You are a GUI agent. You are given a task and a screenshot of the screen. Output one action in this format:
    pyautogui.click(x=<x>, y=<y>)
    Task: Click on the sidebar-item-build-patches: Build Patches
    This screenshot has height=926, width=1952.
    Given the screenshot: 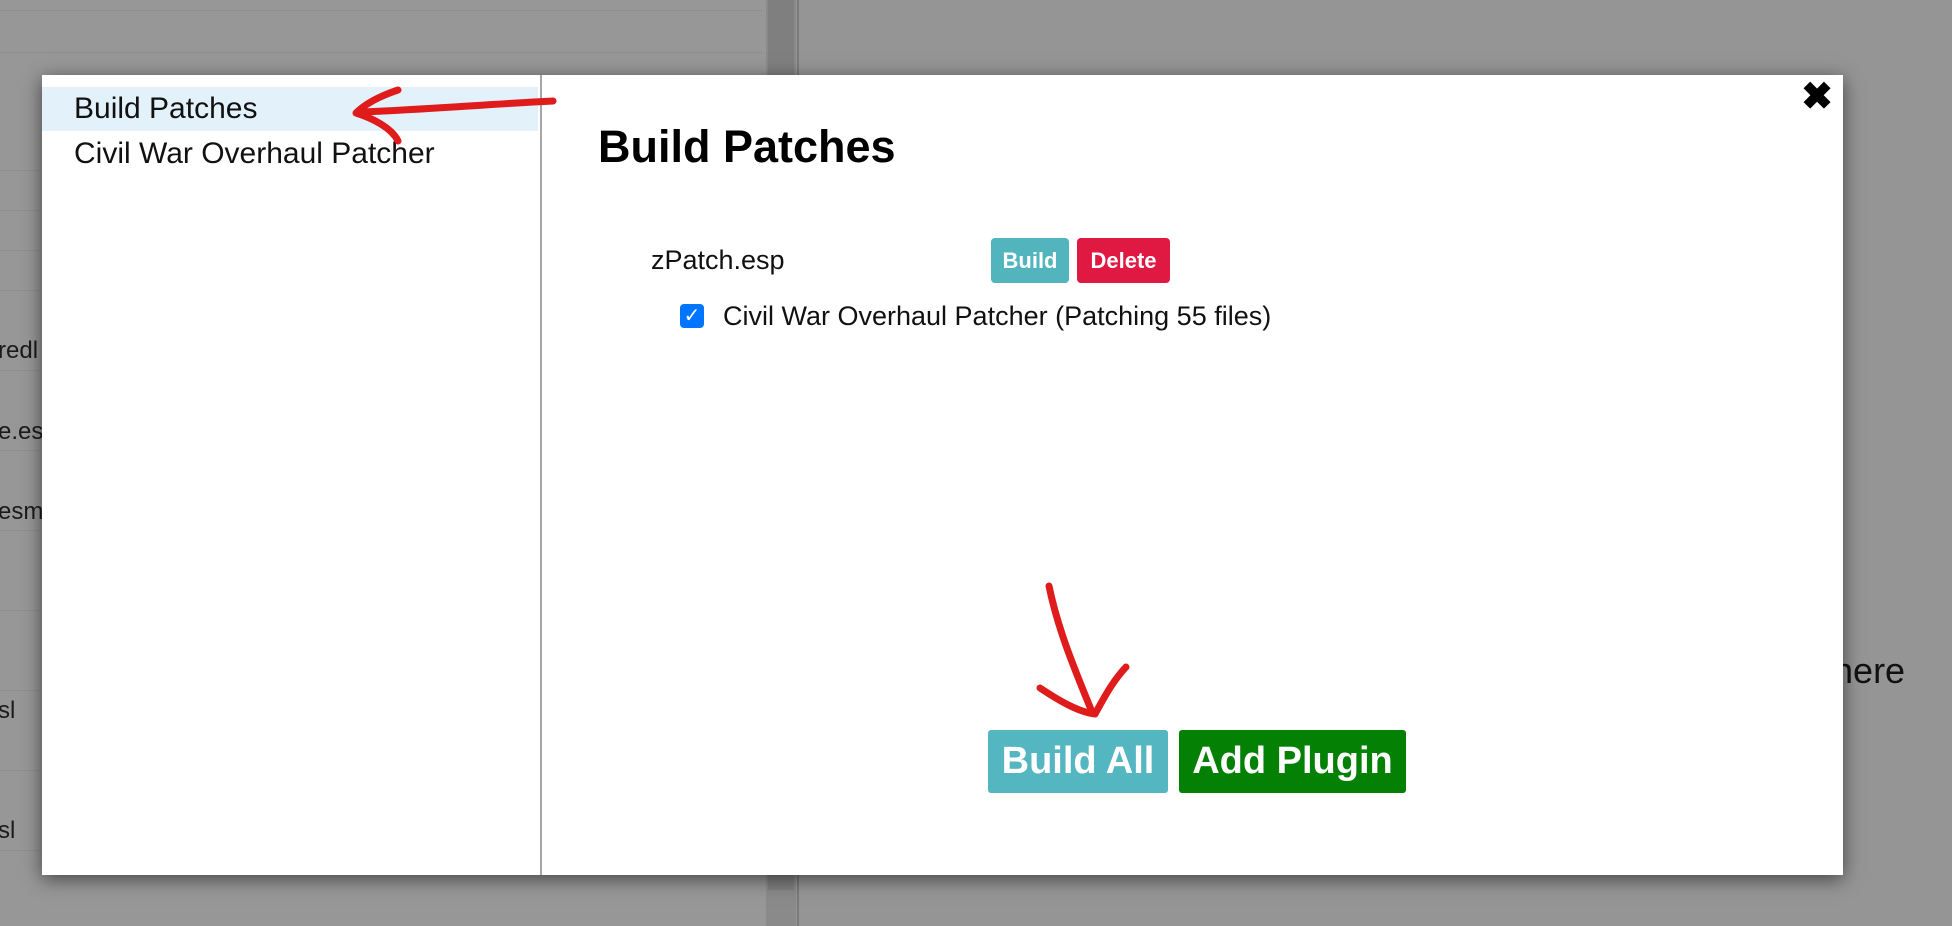 What is the action you would take?
    pyautogui.click(x=290, y=109)
    